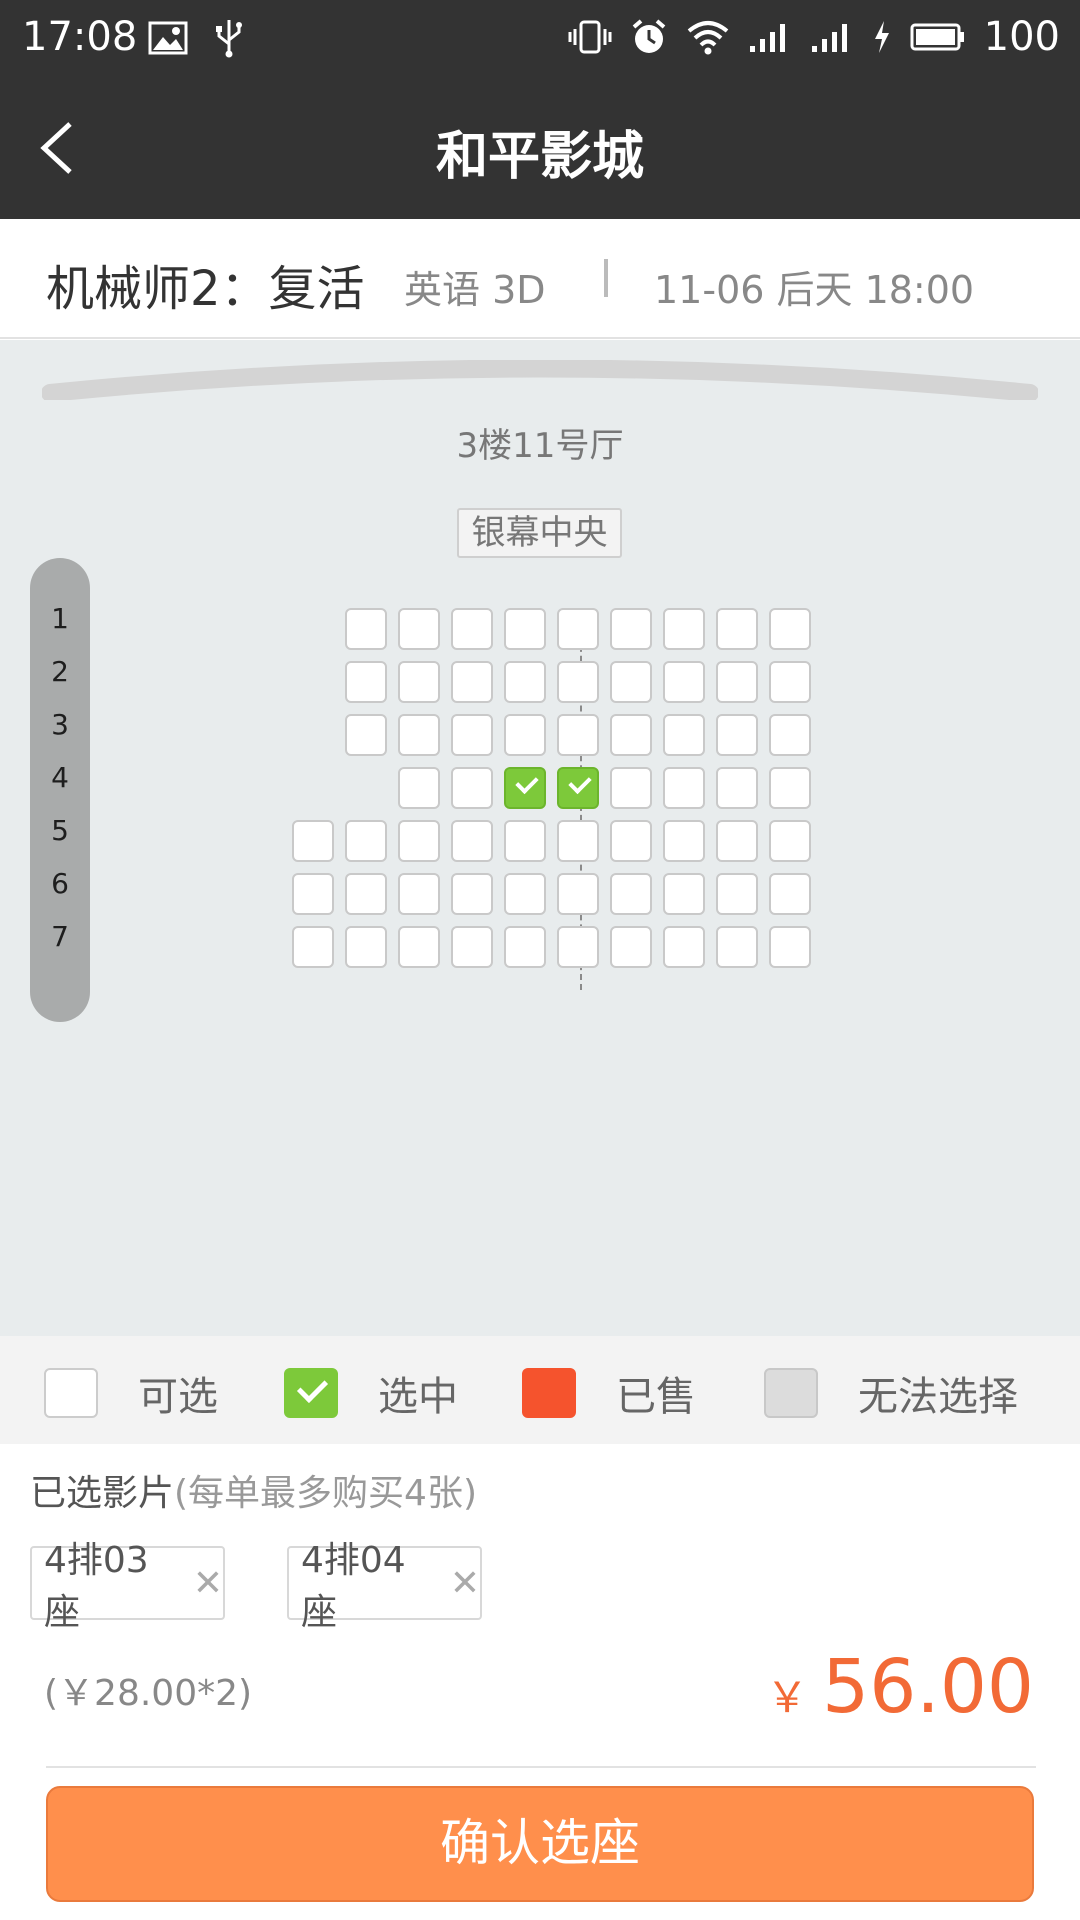  I want to click on hall-name: 3楼11号厅, so click(540, 446).